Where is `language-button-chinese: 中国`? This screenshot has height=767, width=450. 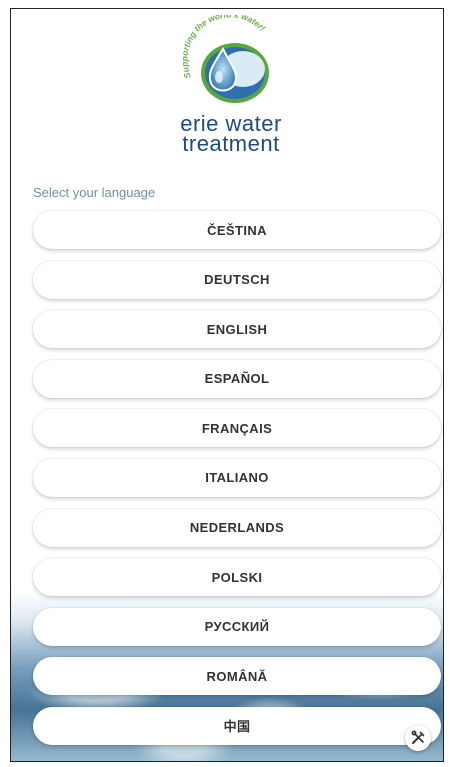 language-button-chinese: 中国 is located at coordinates (237, 725).